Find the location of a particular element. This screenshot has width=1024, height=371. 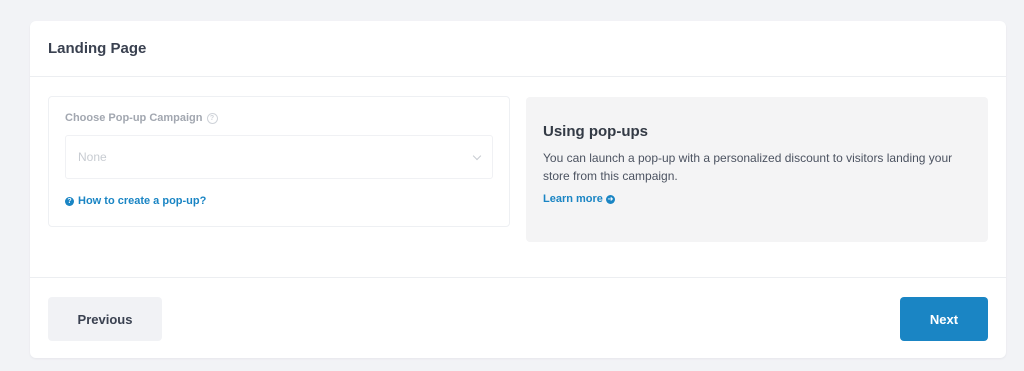

learn-more-link: Learn more ➜ is located at coordinates (579, 199).